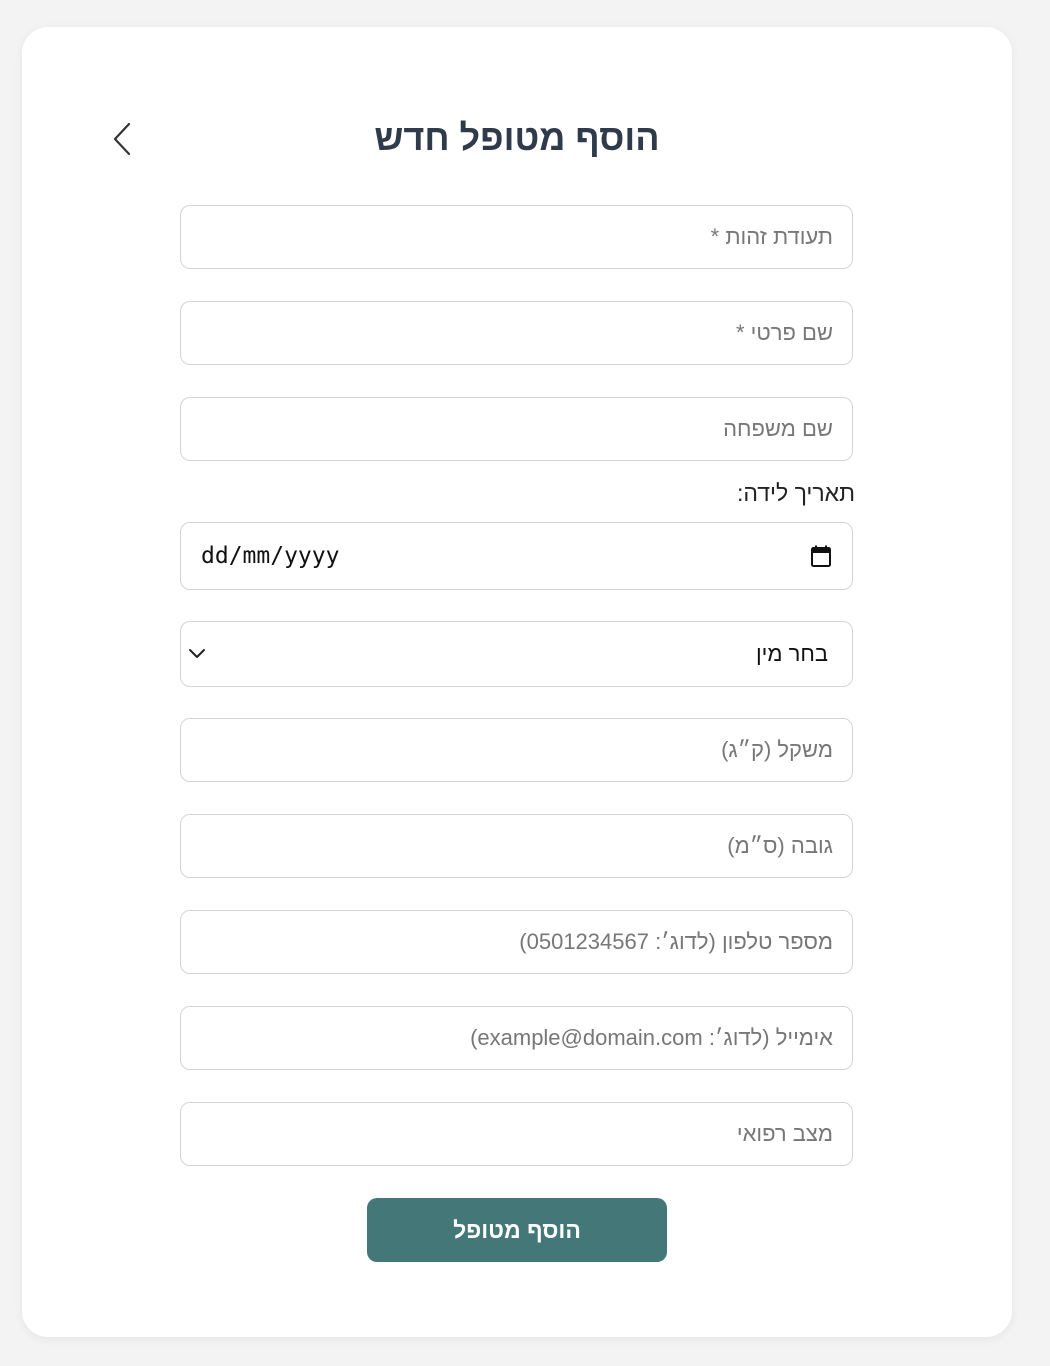 The height and width of the screenshot is (1366, 1050). I want to click on gender-select: בחר מין, so click(516, 654).